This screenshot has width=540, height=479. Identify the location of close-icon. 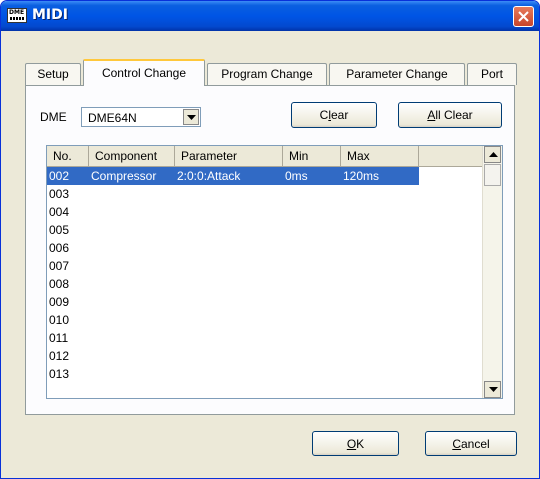
(523, 16).